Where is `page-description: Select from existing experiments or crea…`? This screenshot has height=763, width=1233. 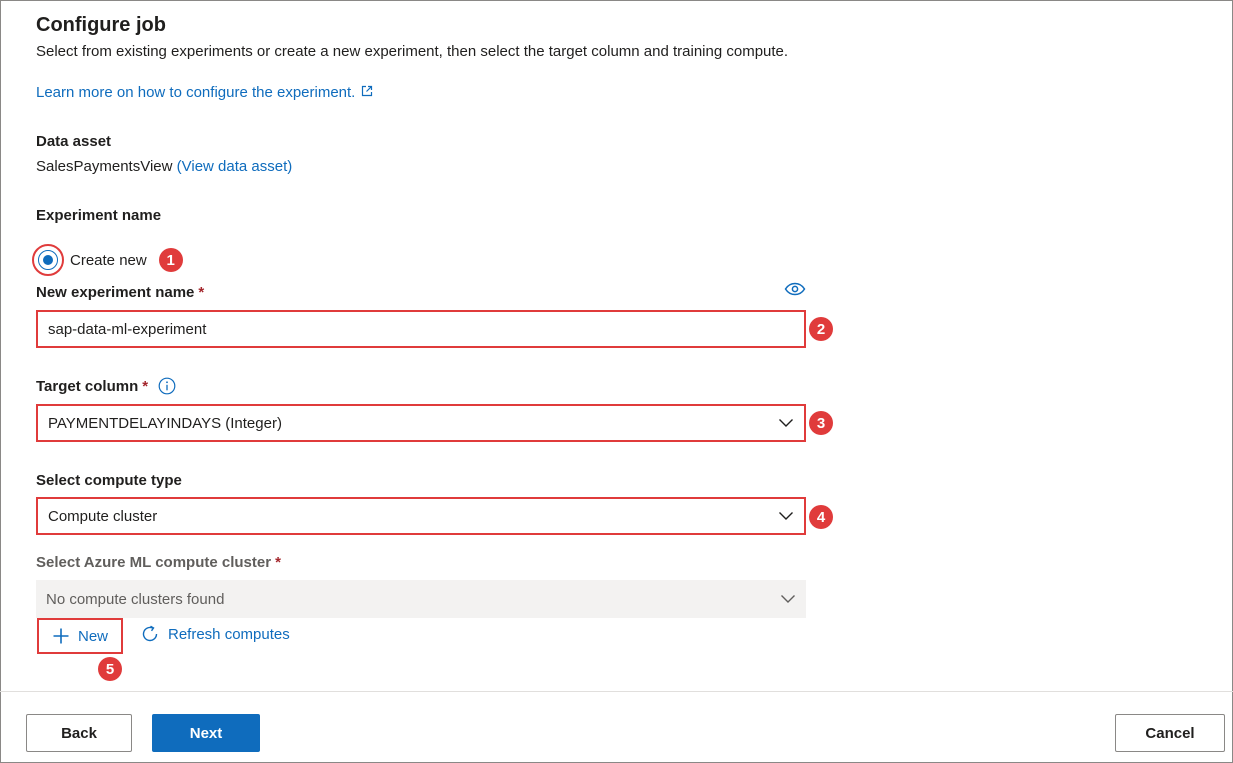 page-description: Select from existing experiments or crea… is located at coordinates (412, 51).